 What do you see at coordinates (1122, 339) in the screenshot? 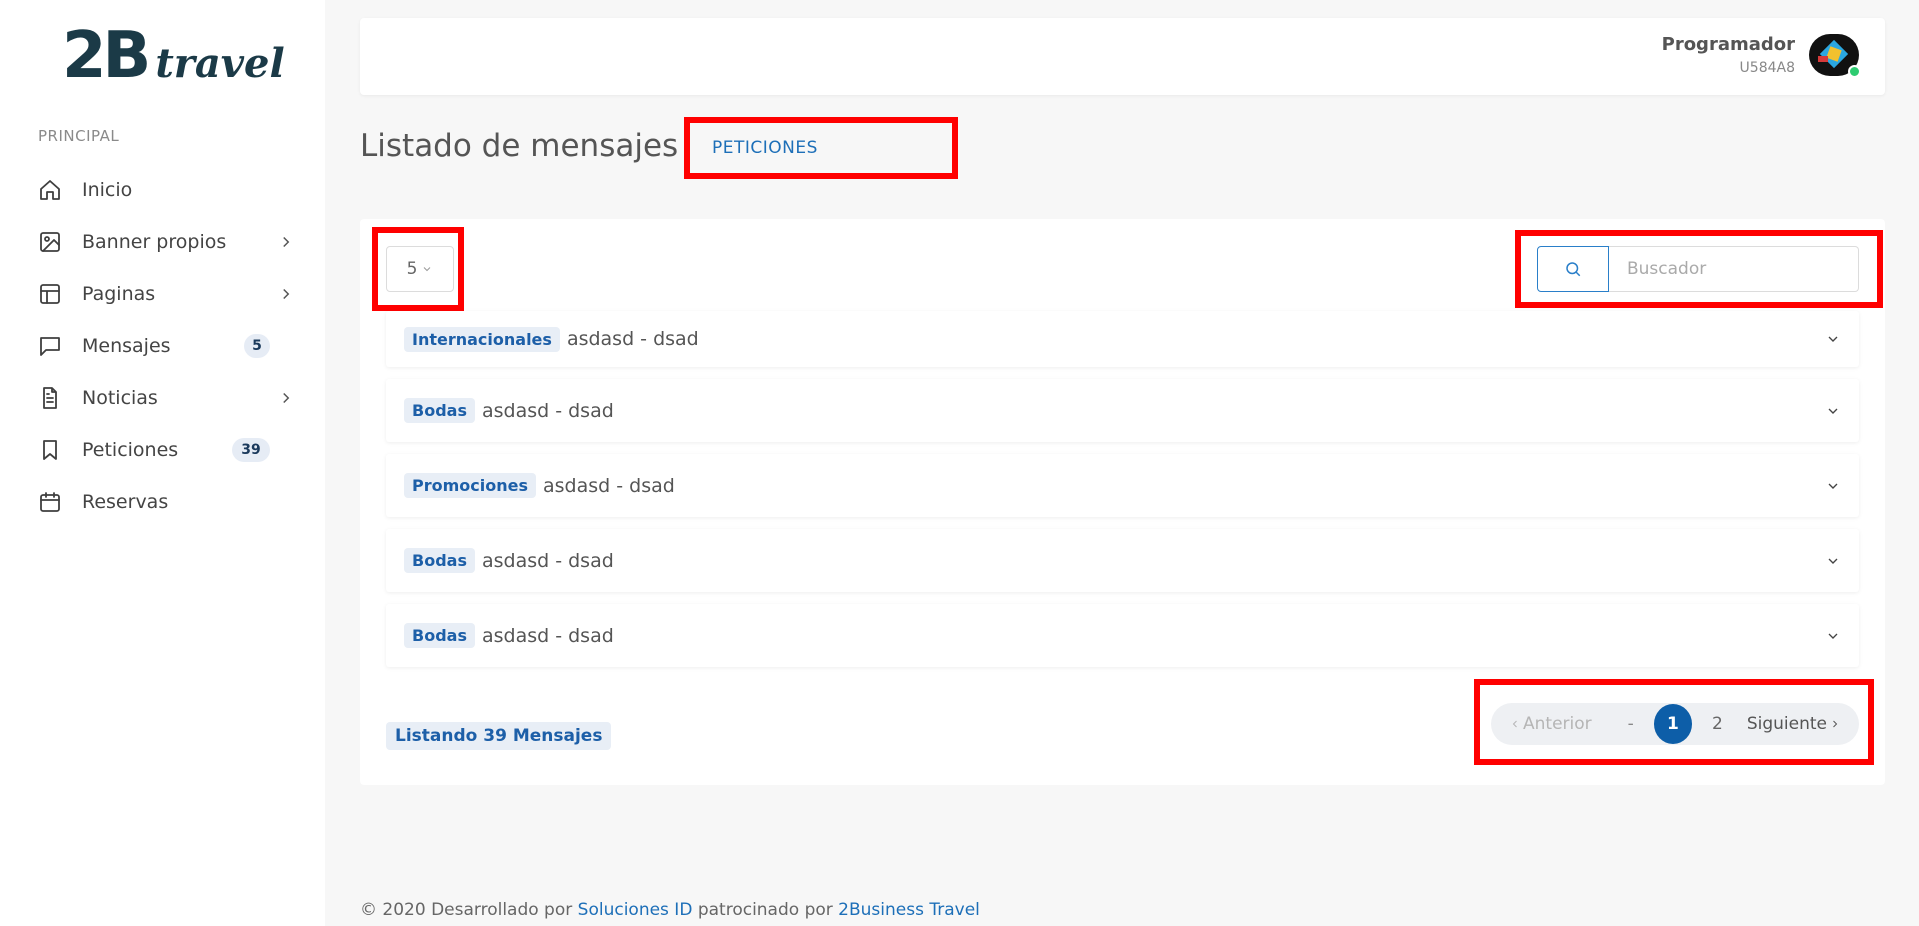
I see `list-item: Internacionales asdasd - dsad` at bounding box center [1122, 339].